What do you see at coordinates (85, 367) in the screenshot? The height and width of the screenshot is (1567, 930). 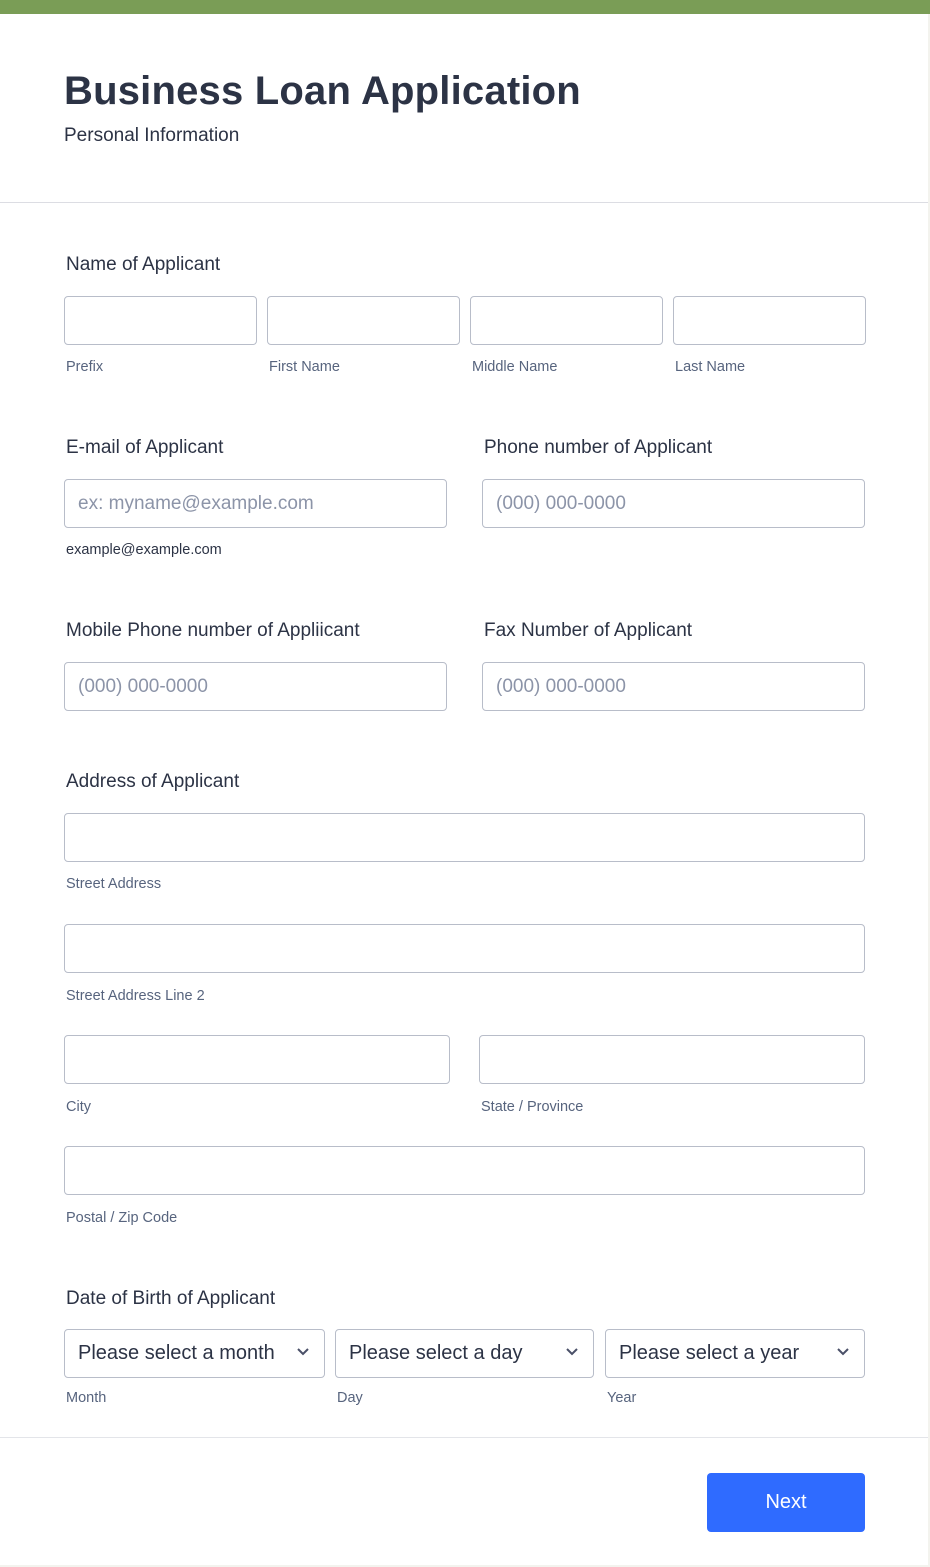 I see `prefix-sublabel: Prefix` at bounding box center [85, 367].